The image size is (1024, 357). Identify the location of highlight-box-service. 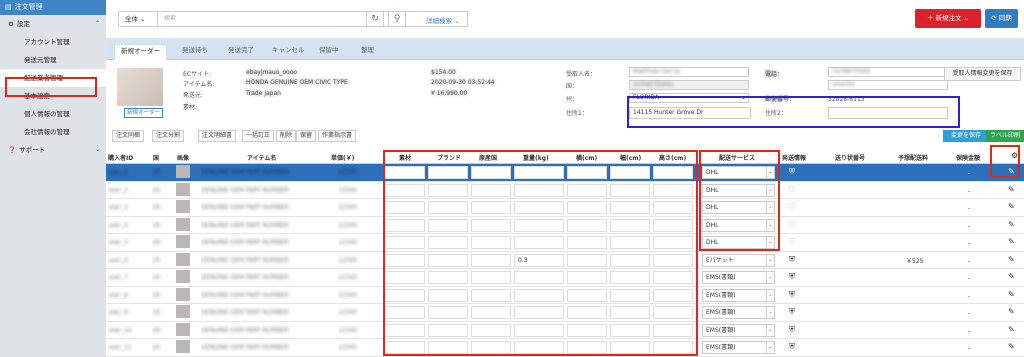
(739, 200).